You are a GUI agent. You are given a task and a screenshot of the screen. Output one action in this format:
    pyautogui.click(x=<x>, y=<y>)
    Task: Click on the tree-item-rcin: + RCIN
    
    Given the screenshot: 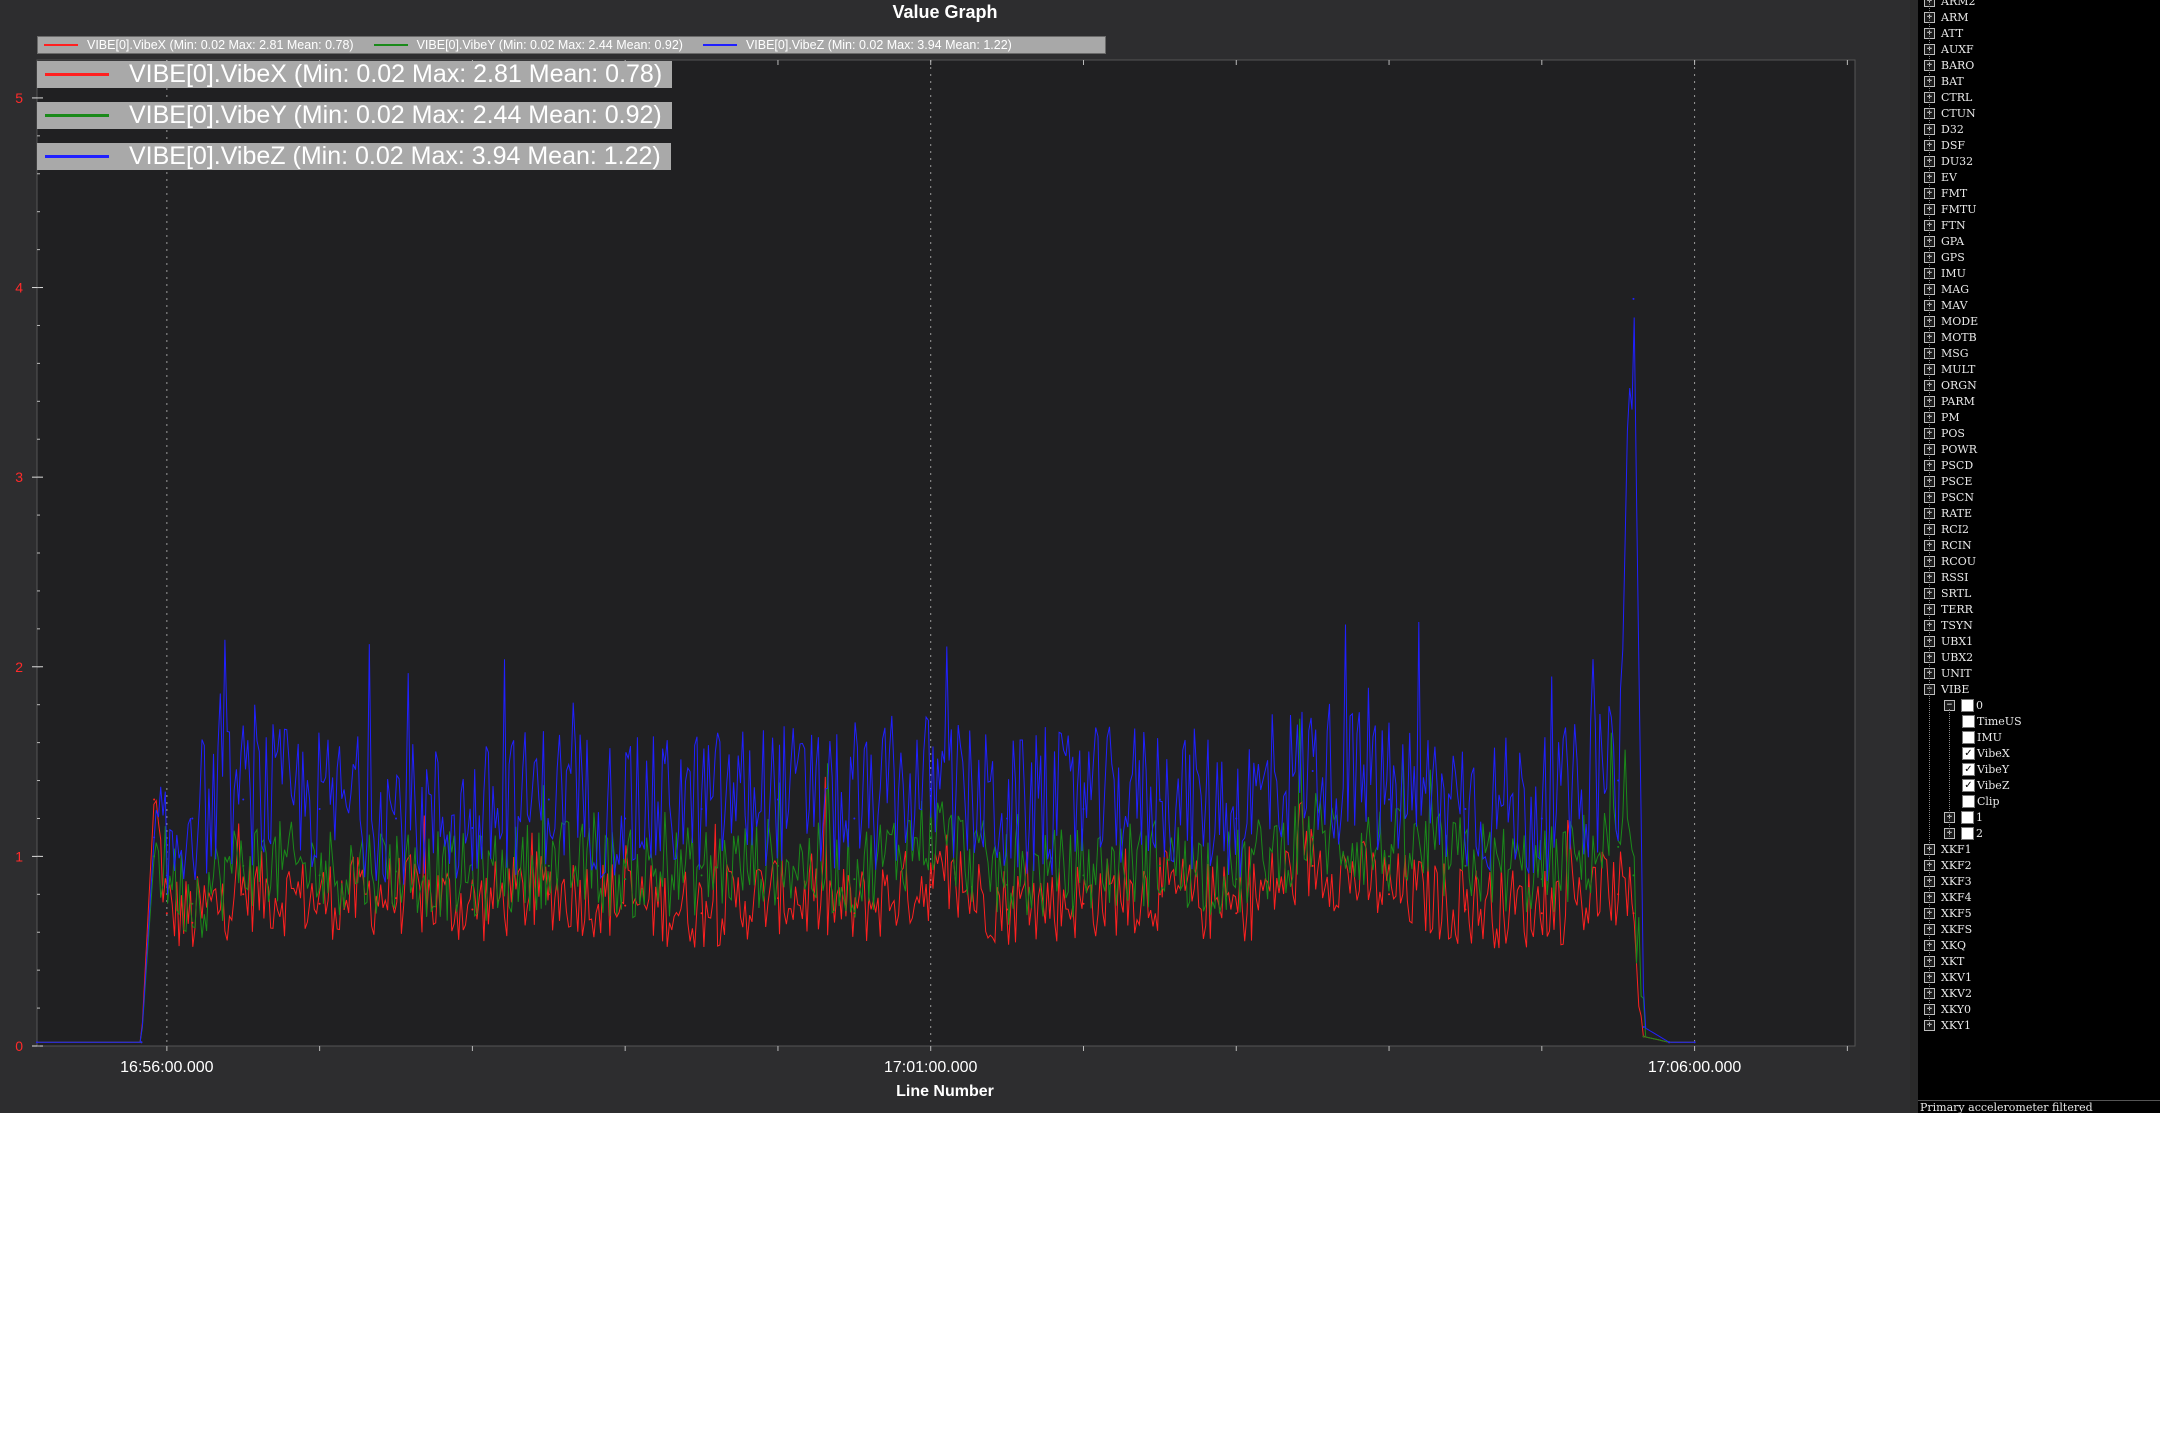 What is the action you would take?
    pyautogui.click(x=1948, y=545)
    